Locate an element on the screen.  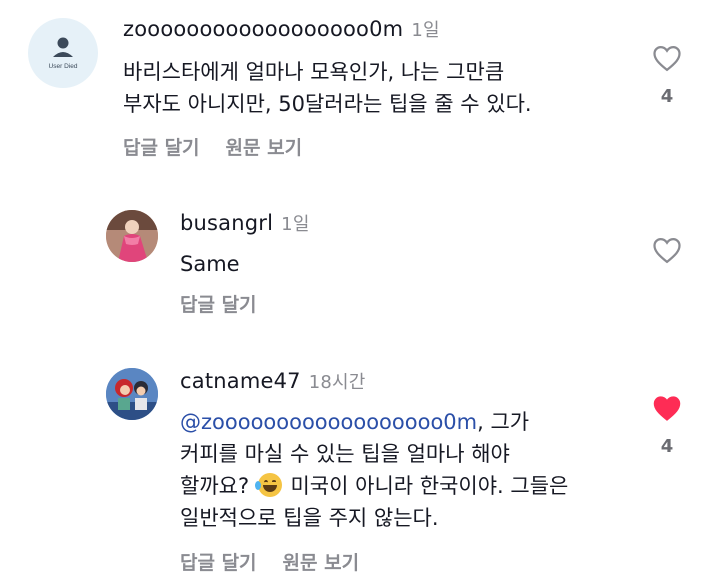
comment-text-part: 할까요? is located at coordinates (215, 486).